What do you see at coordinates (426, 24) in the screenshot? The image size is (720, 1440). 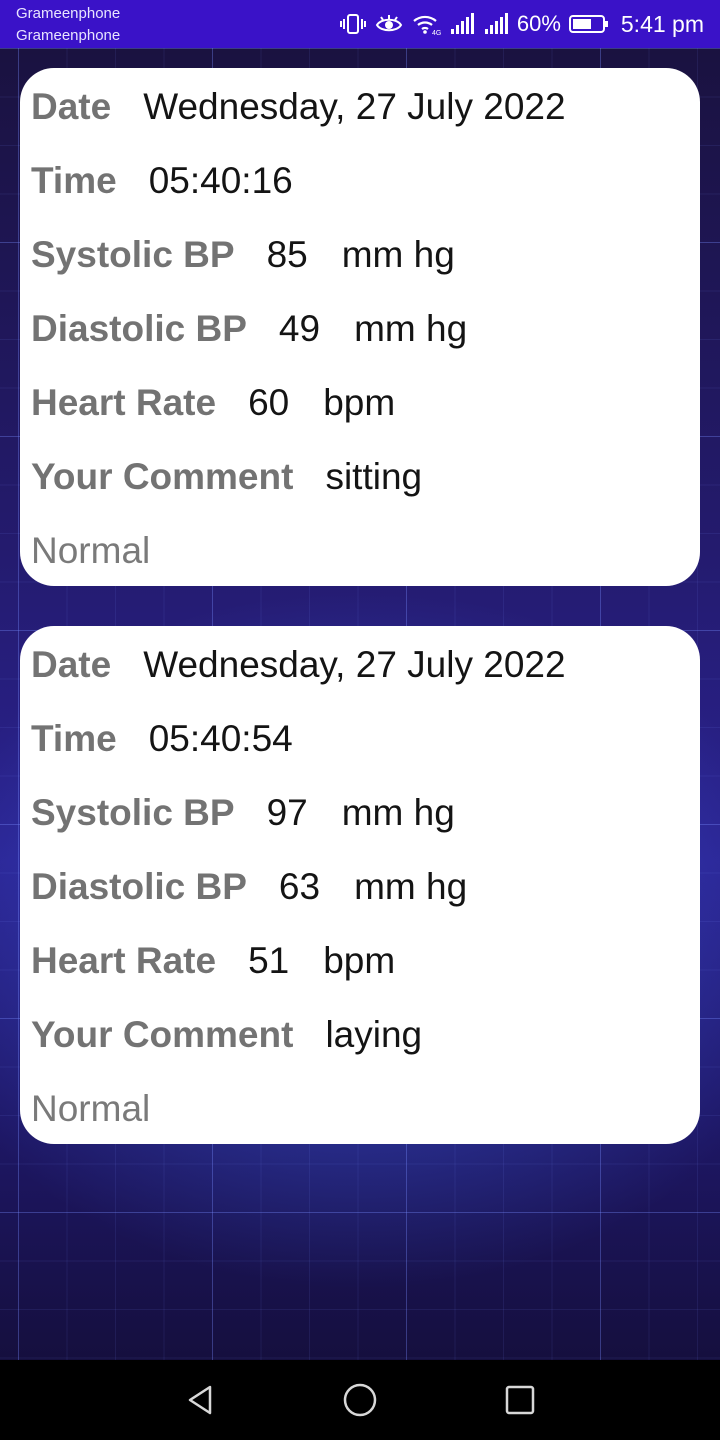 I see `wifi-icon: 4G` at bounding box center [426, 24].